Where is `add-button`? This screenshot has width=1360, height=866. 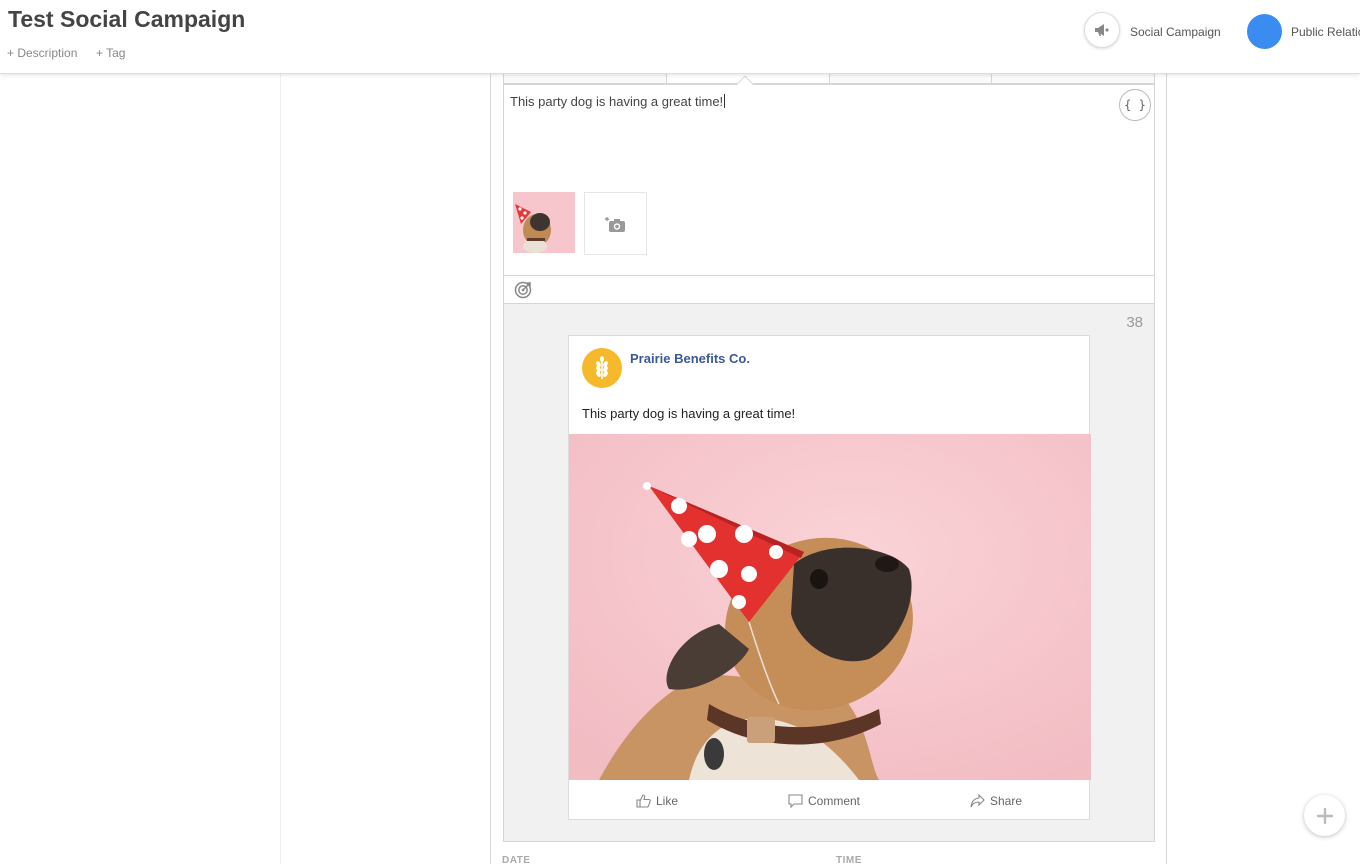 add-button is located at coordinates (1324, 815).